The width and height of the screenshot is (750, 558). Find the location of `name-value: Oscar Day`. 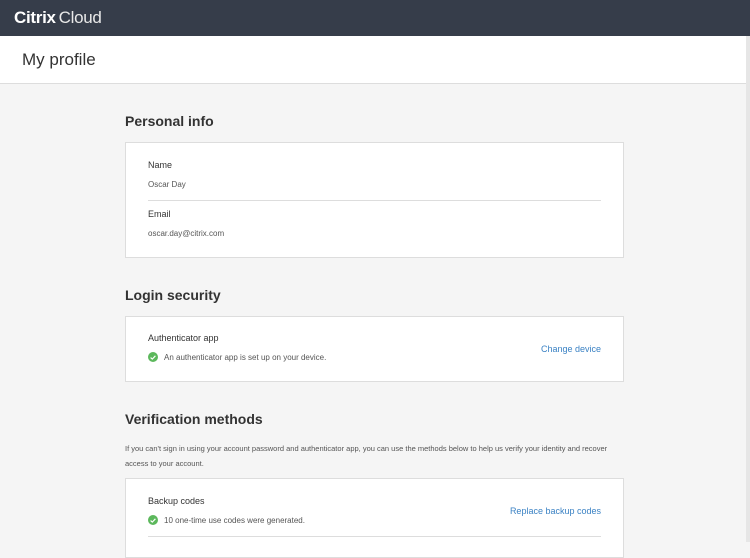

name-value: Oscar Day is located at coordinates (167, 184).